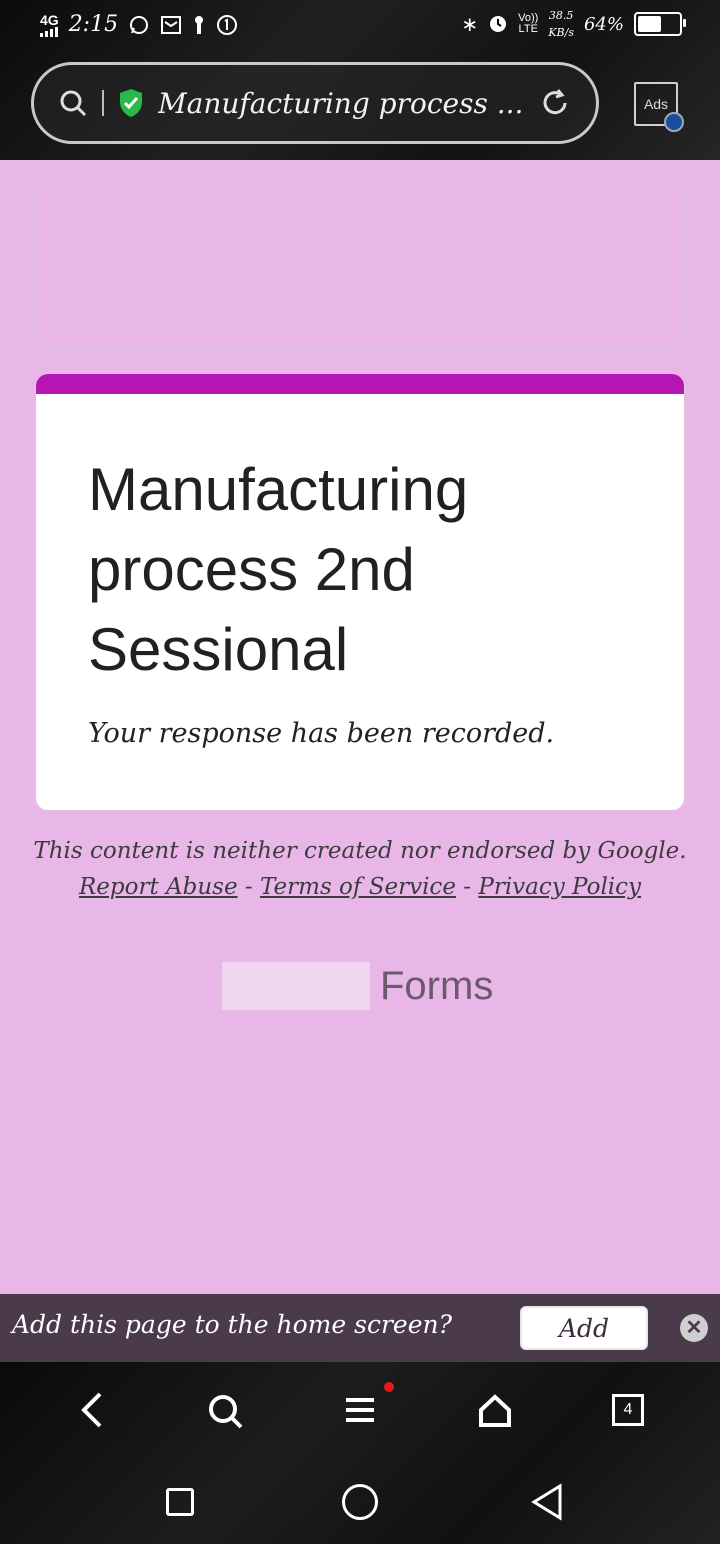 Image resolution: width=720 pixels, height=1544 pixels. I want to click on network-speed: 38.5 KB/s, so click(561, 24).